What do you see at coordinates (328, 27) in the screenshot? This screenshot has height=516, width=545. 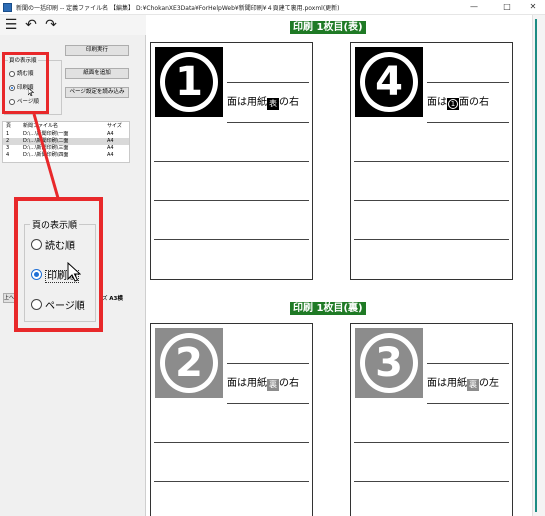 I see `sheet-label-front: 印刷 1枚目(表)` at bounding box center [328, 27].